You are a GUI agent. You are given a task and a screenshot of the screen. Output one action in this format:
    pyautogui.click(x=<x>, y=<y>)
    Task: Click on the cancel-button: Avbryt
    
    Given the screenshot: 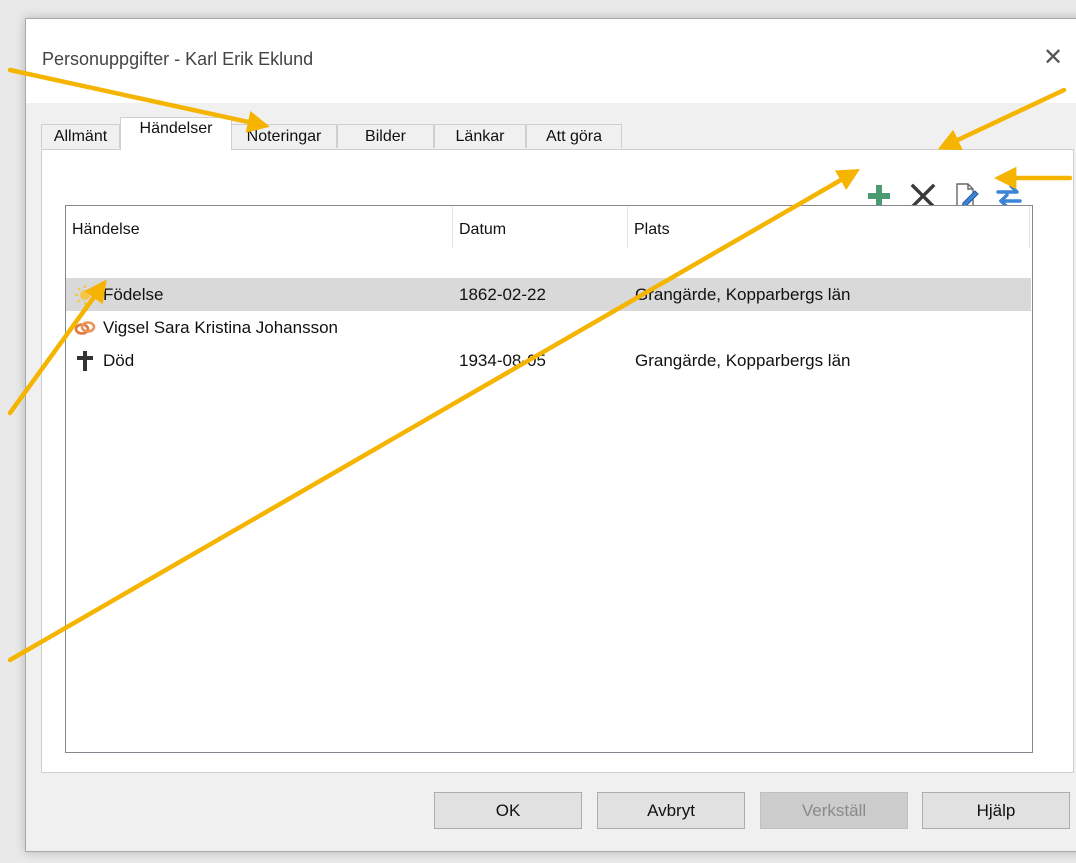 What is the action you would take?
    pyautogui.click(x=671, y=810)
    